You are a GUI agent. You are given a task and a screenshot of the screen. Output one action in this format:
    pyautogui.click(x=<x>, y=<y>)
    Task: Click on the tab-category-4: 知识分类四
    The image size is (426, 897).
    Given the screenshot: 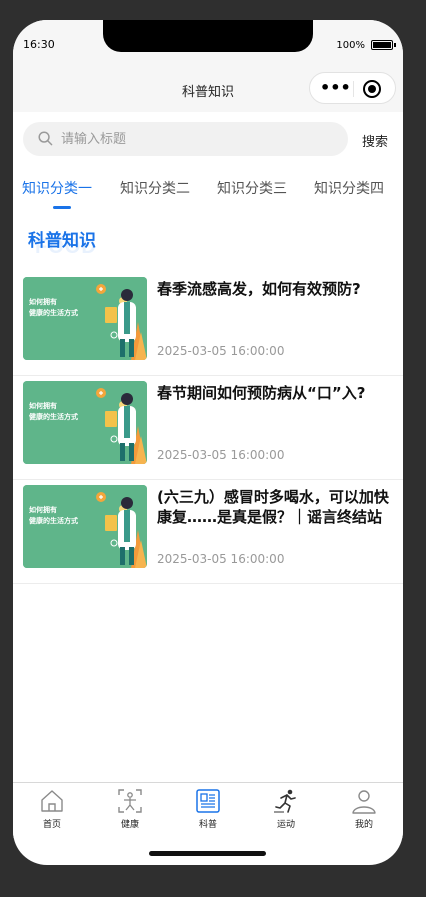 What is the action you would take?
    pyautogui.click(x=349, y=188)
    